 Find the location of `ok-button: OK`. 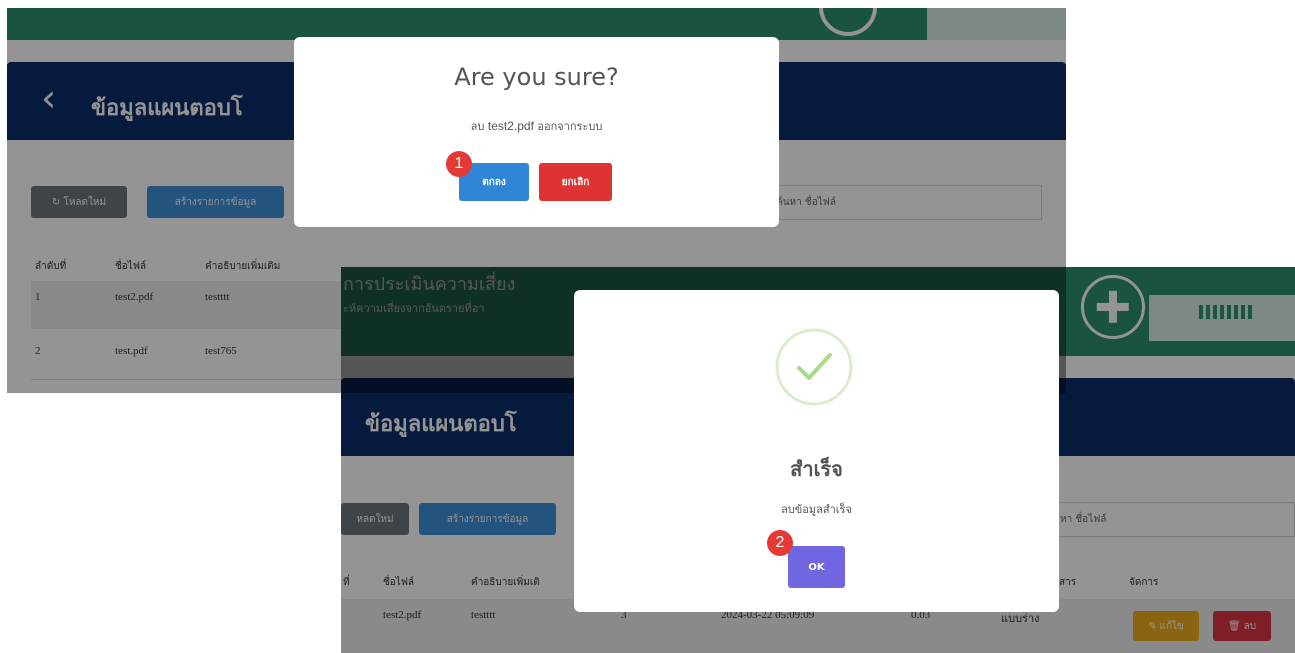

ok-button: OK is located at coordinates (816, 567).